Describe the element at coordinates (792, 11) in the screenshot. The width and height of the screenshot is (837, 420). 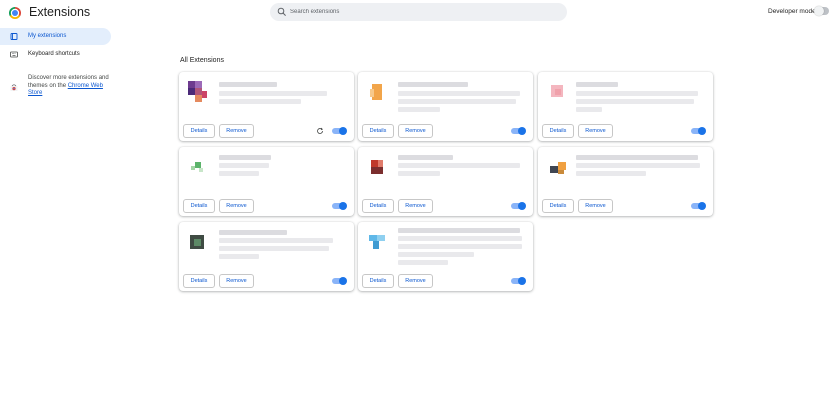
I see `developer-mode-label: Developer mode` at that location.